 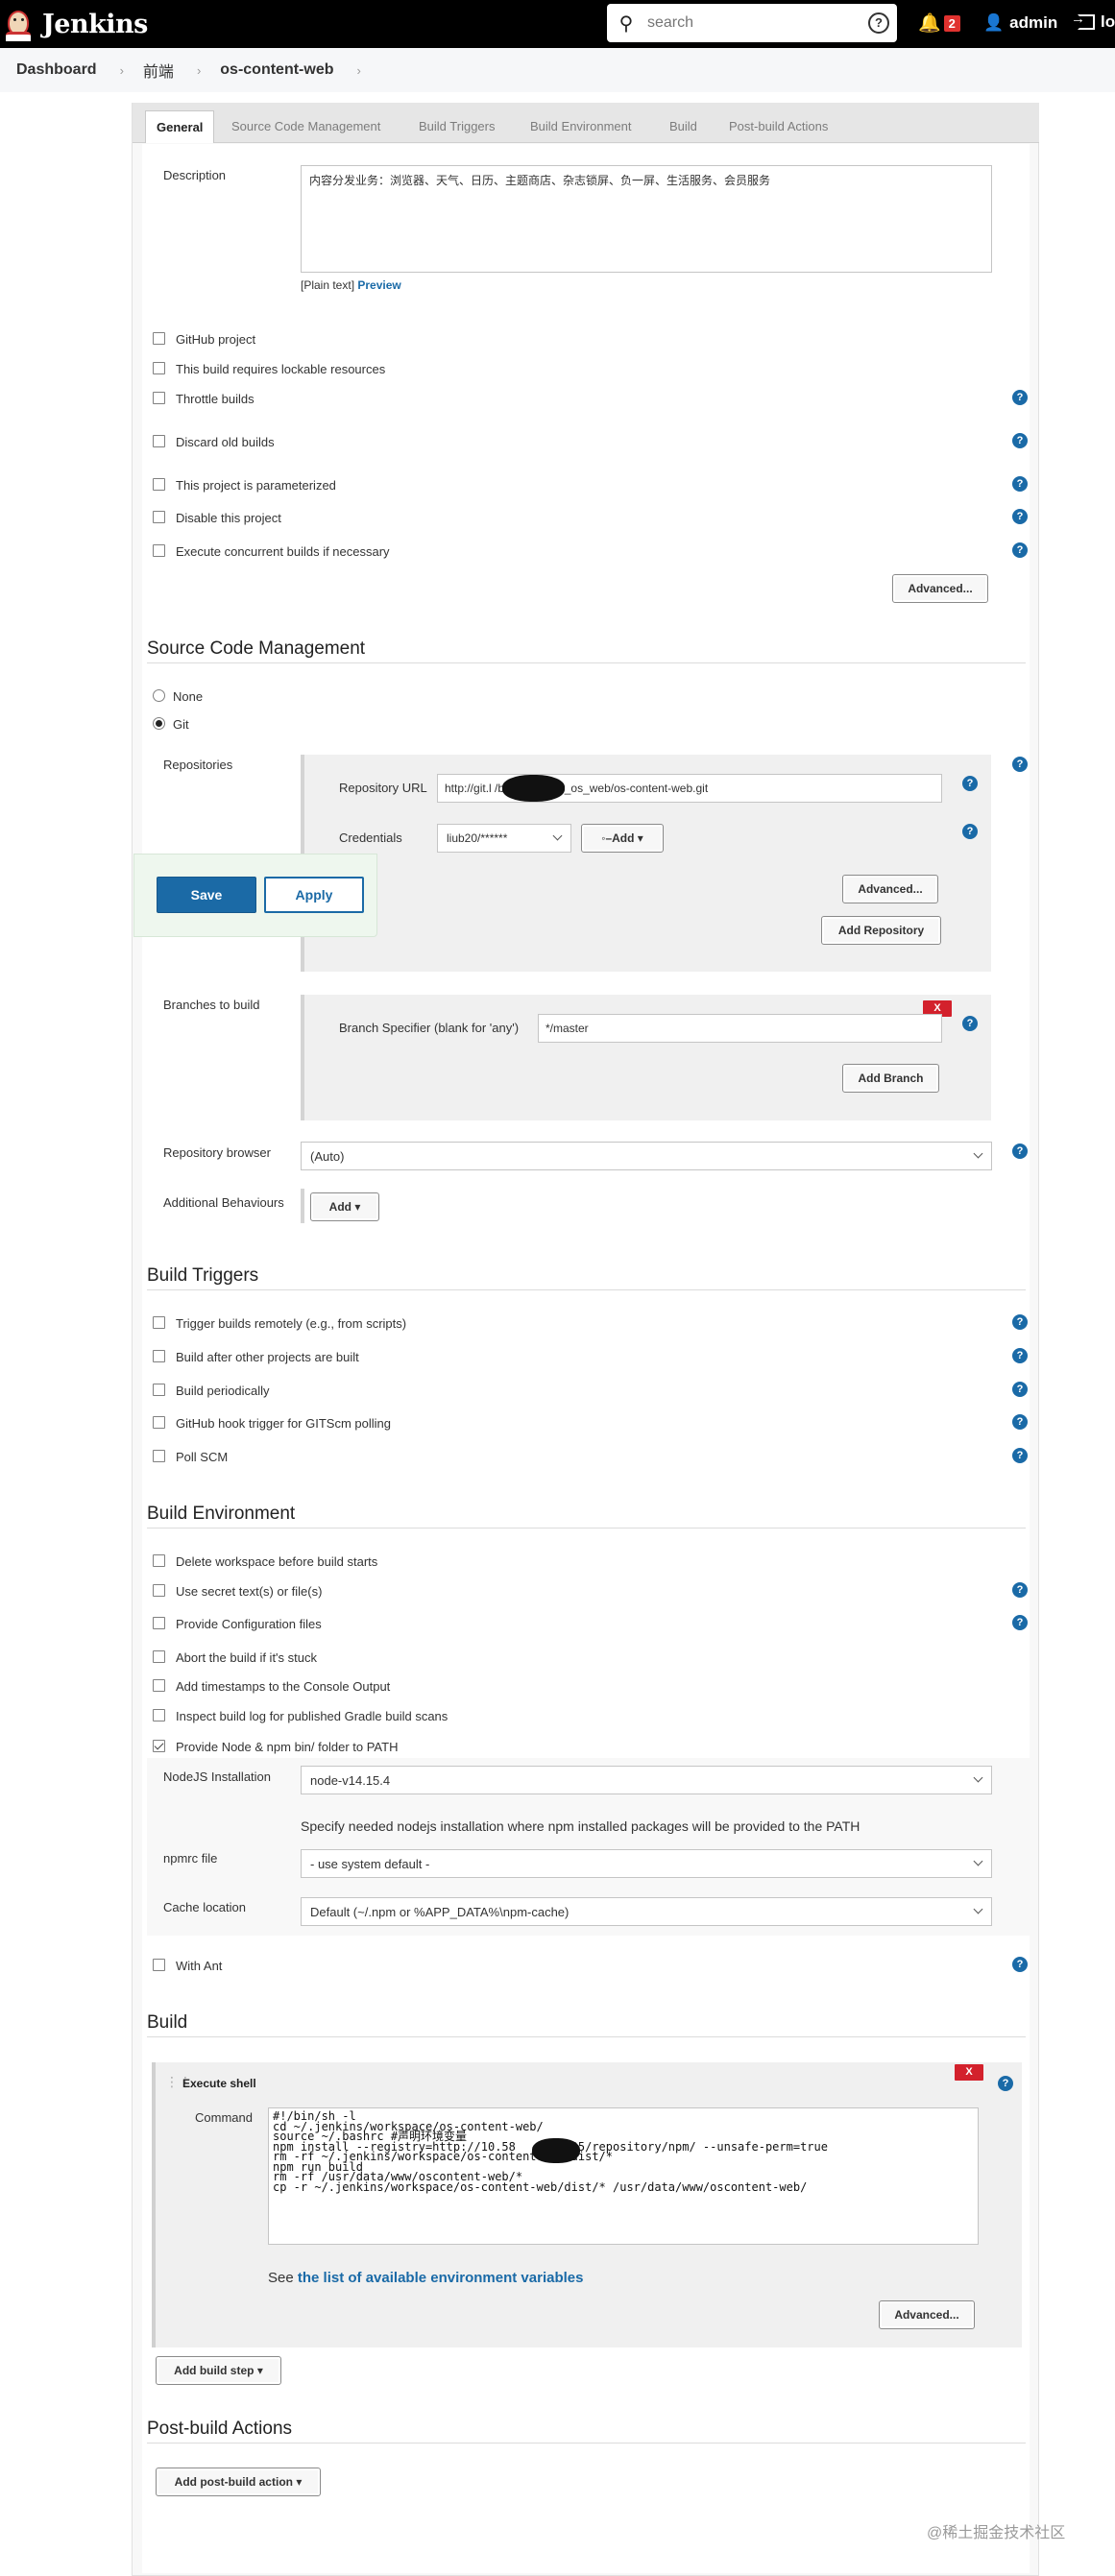 I want to click on user-menu: 👤 admin, so click(x=1020, y=23).